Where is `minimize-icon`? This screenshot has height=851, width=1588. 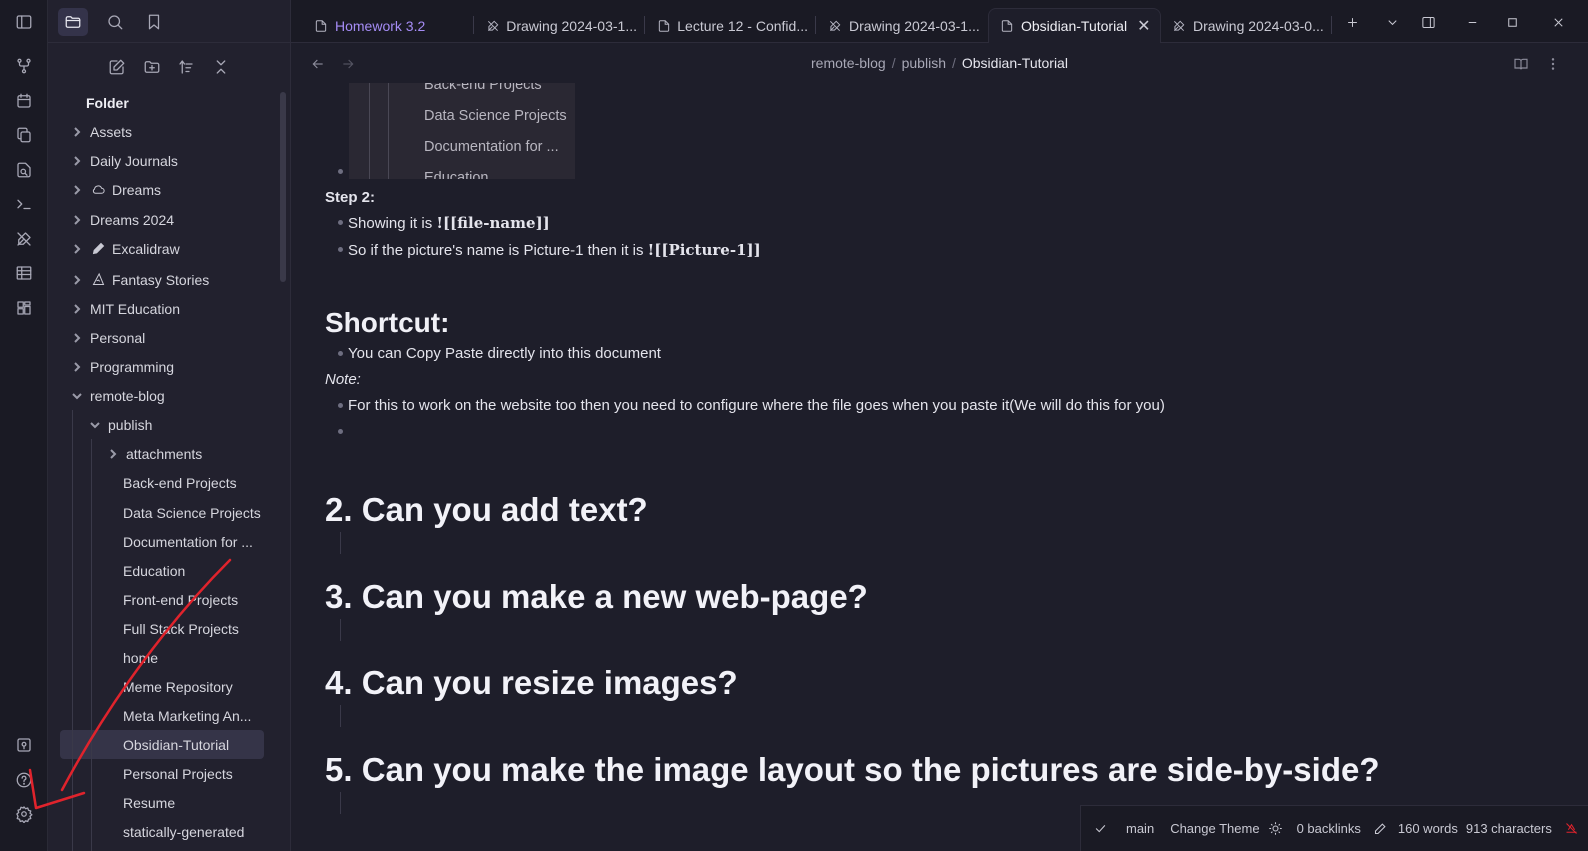
minimize-icon is located at coordinates (1472, 22).